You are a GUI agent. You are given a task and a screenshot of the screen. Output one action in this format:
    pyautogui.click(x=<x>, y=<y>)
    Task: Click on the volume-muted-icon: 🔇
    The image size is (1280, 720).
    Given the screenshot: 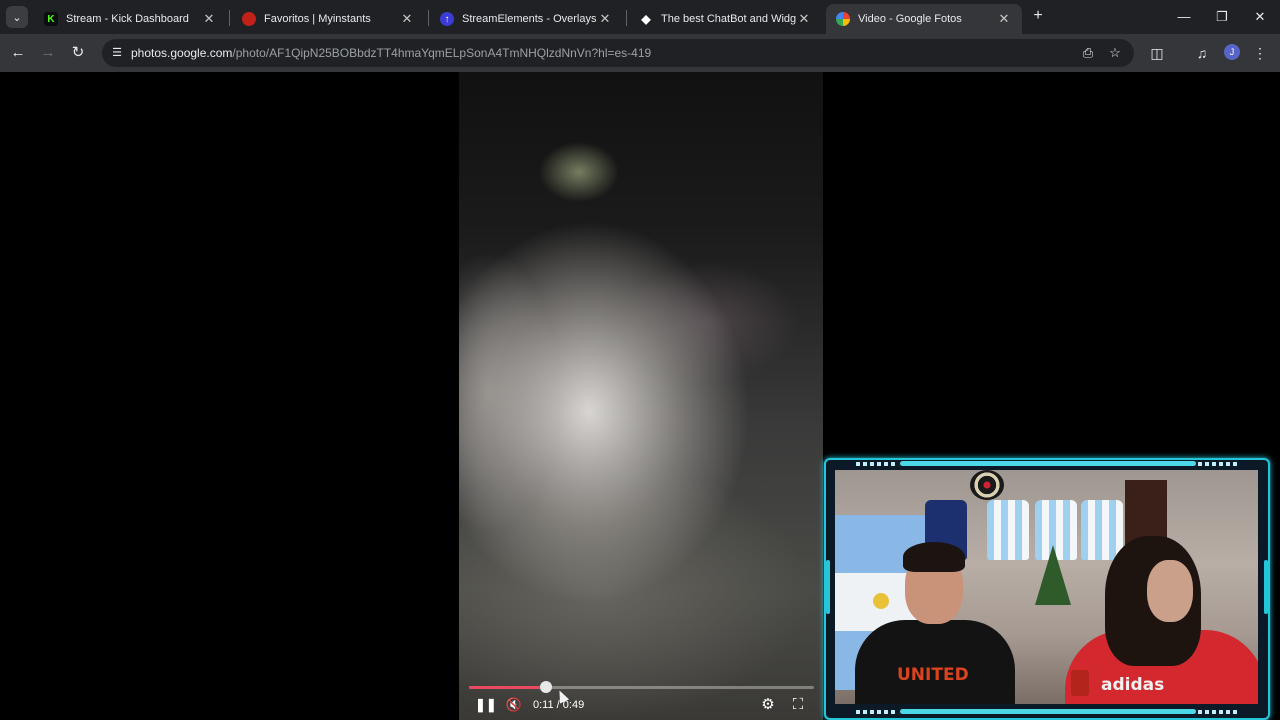 What is the action you would take?
    pyautogui.click(x=514, y=705)
    